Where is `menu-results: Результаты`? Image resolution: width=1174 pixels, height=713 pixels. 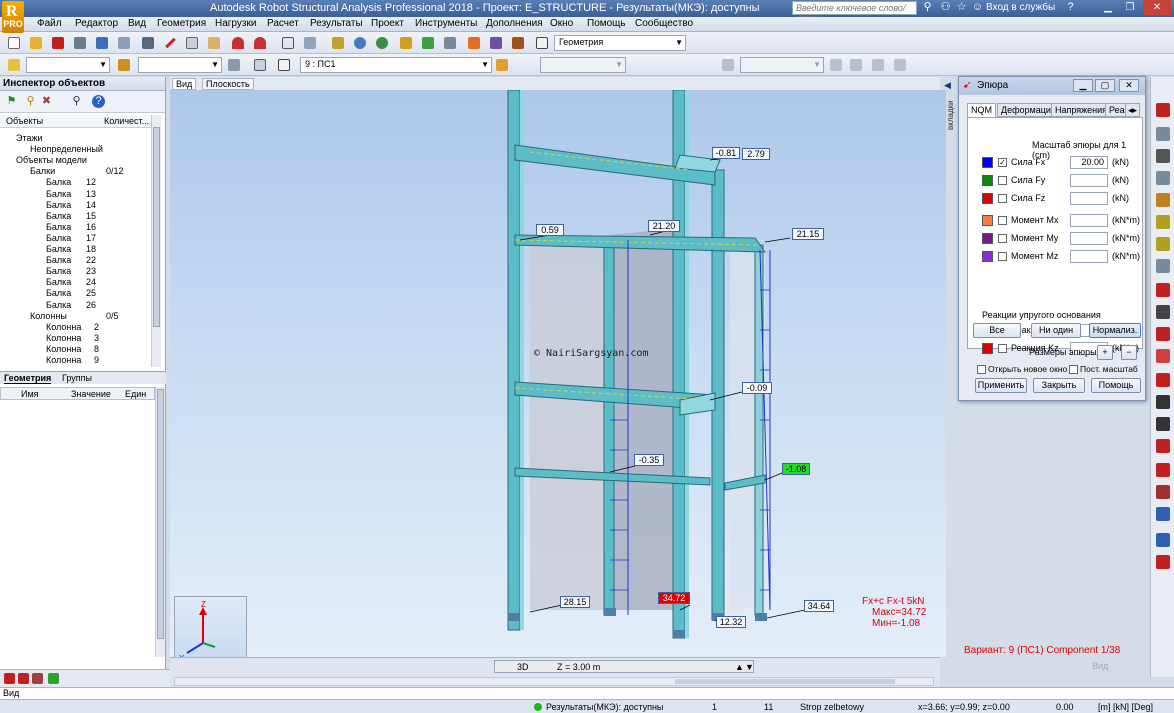 menu-results: Результаты is located at coordinates (336, 23).